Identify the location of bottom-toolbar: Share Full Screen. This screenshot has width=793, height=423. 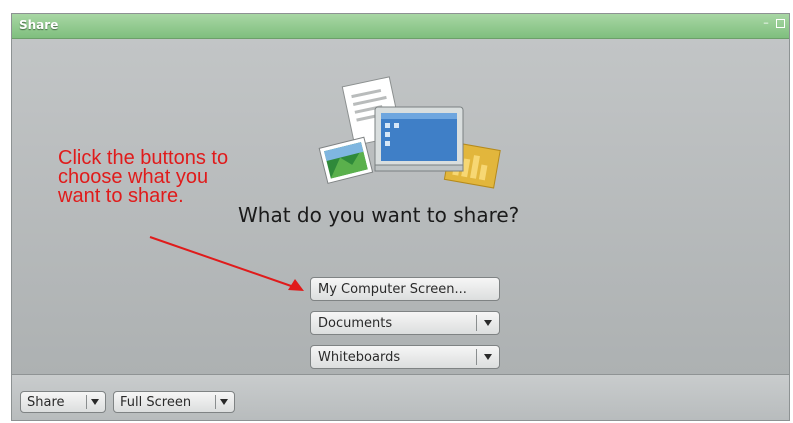
(400, 397).